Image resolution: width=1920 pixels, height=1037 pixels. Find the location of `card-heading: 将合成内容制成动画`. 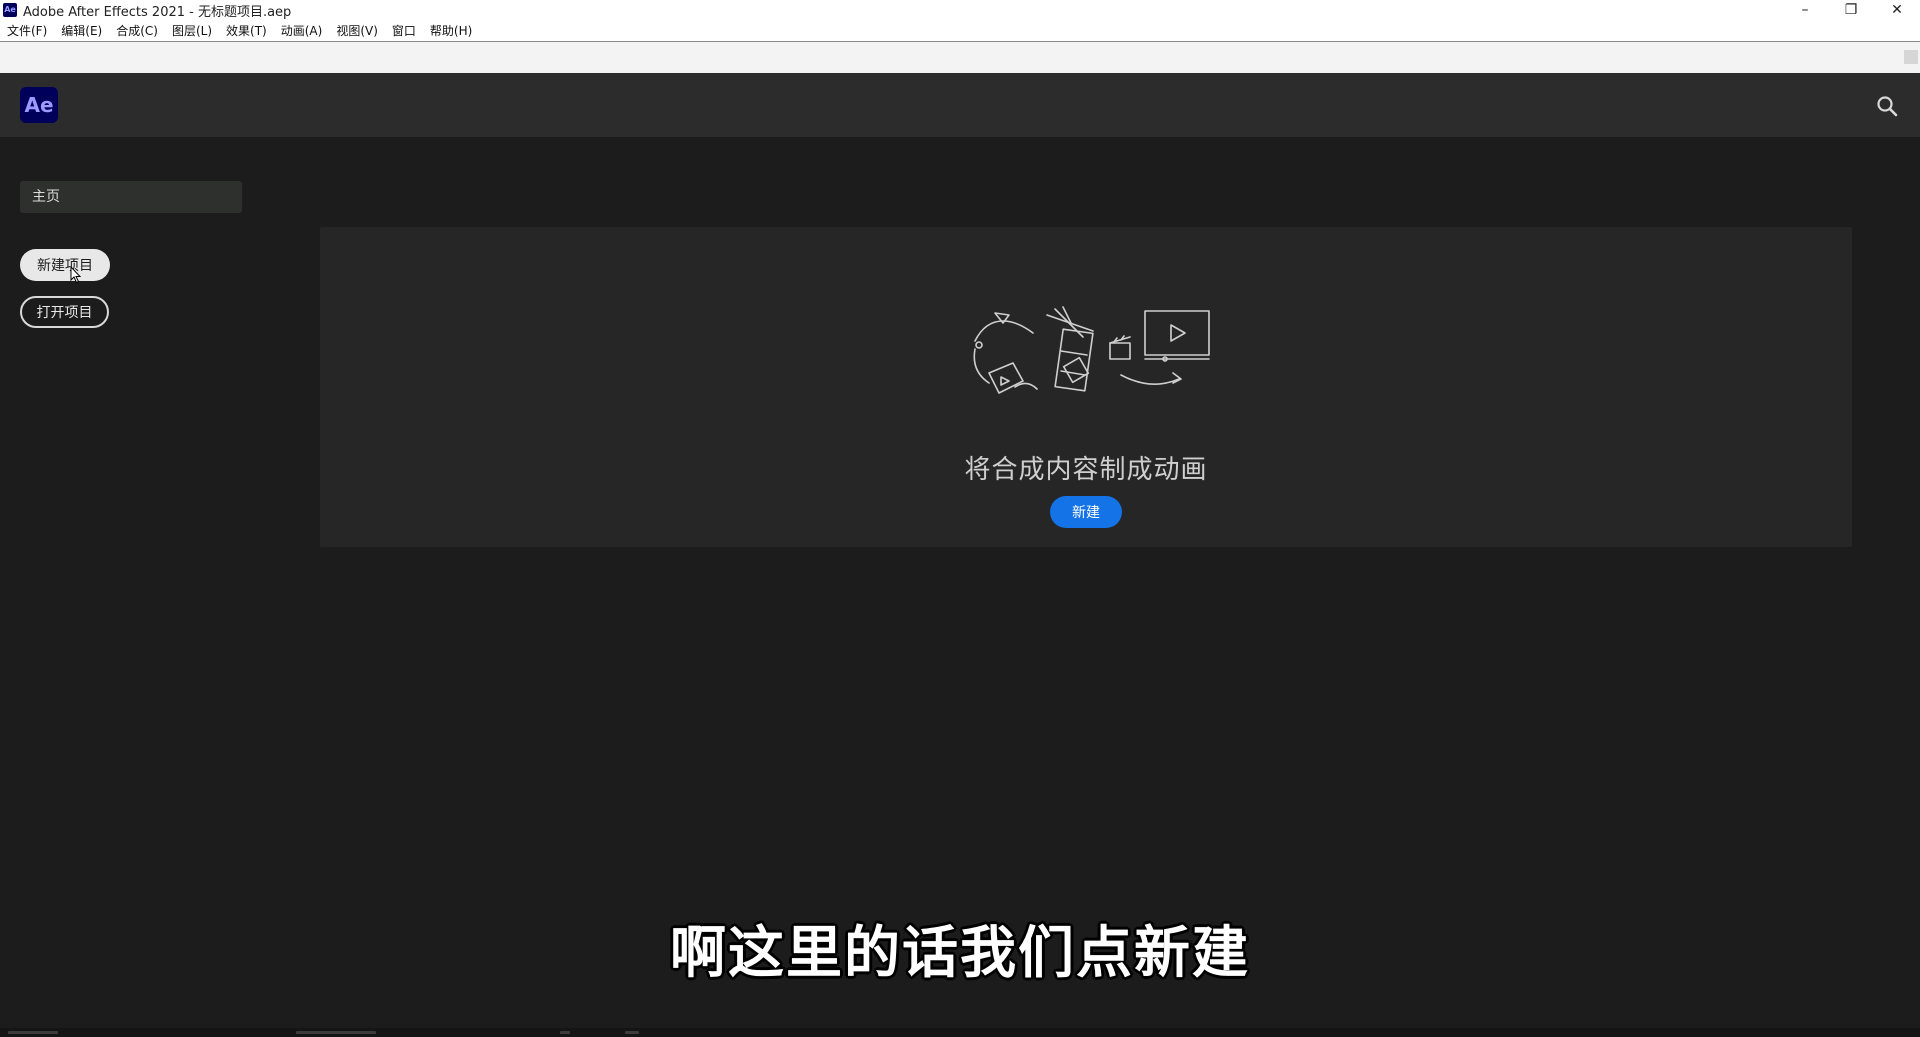

card-heading: 将合成内容制成动画 is located at coordinates (1086, 470).